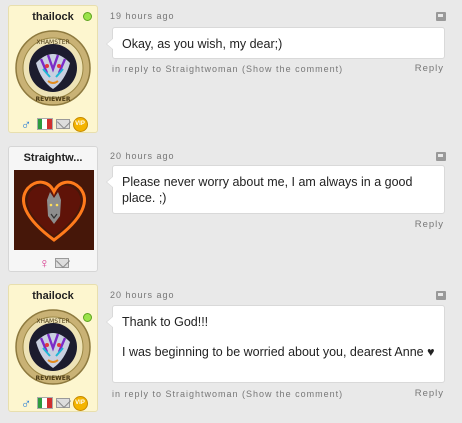 The image size is (462, 423). I want to click on user-card: Straightw... ♀, so click(53, 209).